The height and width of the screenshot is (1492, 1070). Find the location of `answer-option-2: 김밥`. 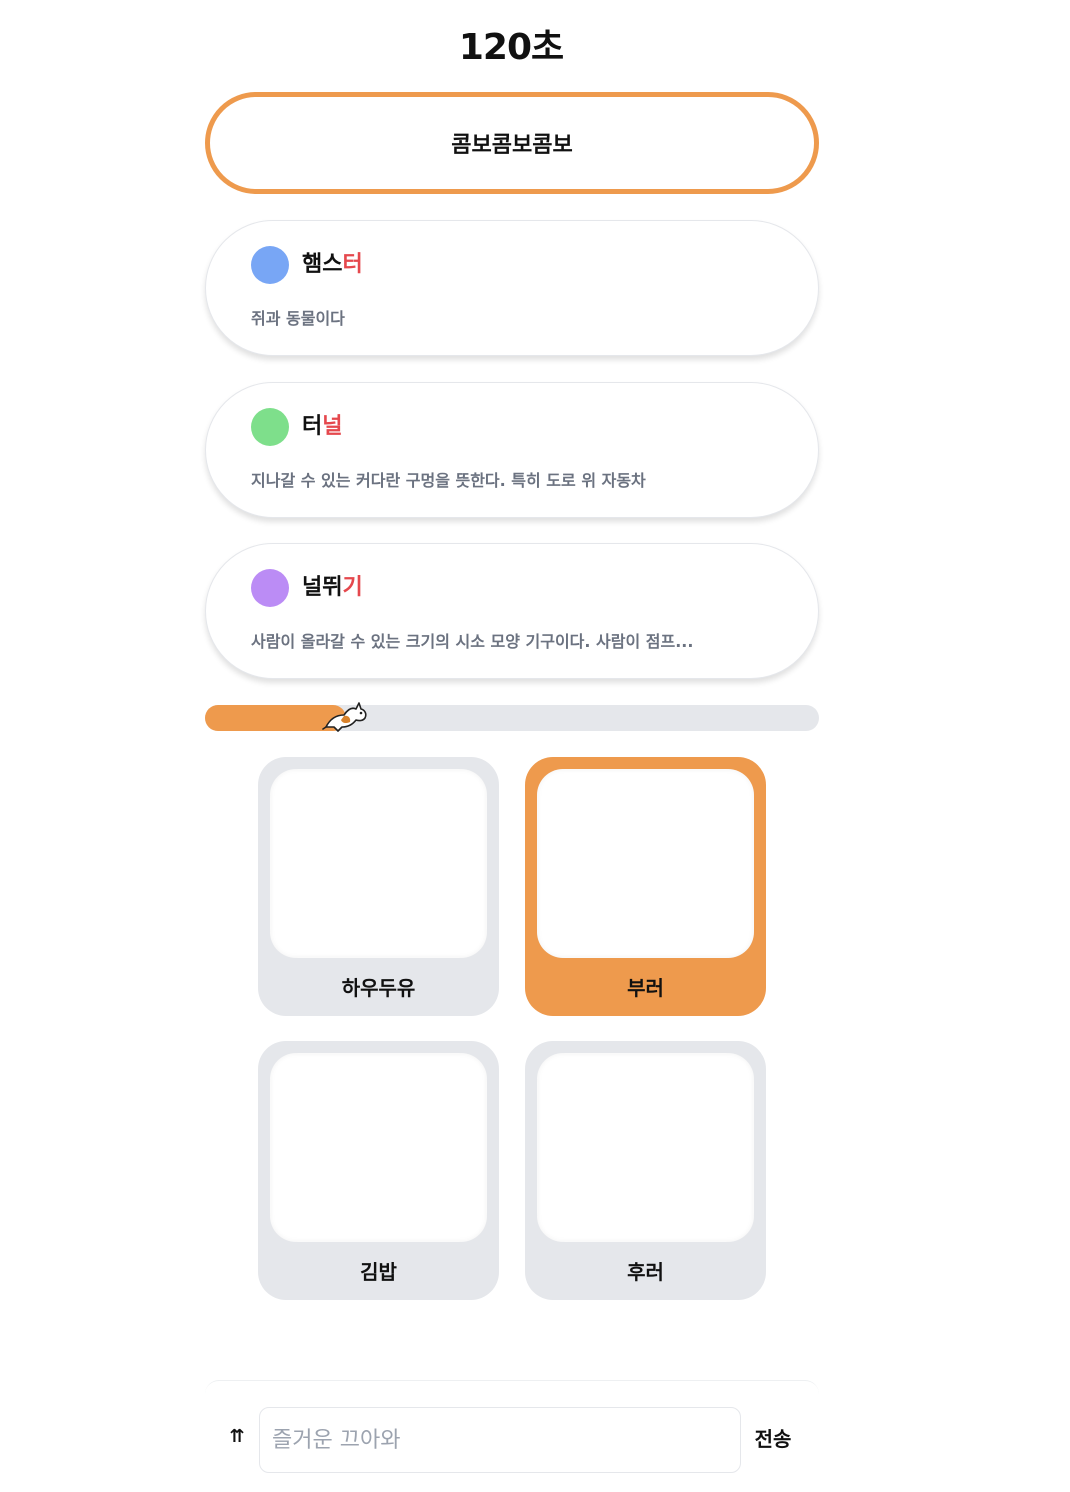

answer-option-2: 김밥 is located at coordinates (378, 1170).